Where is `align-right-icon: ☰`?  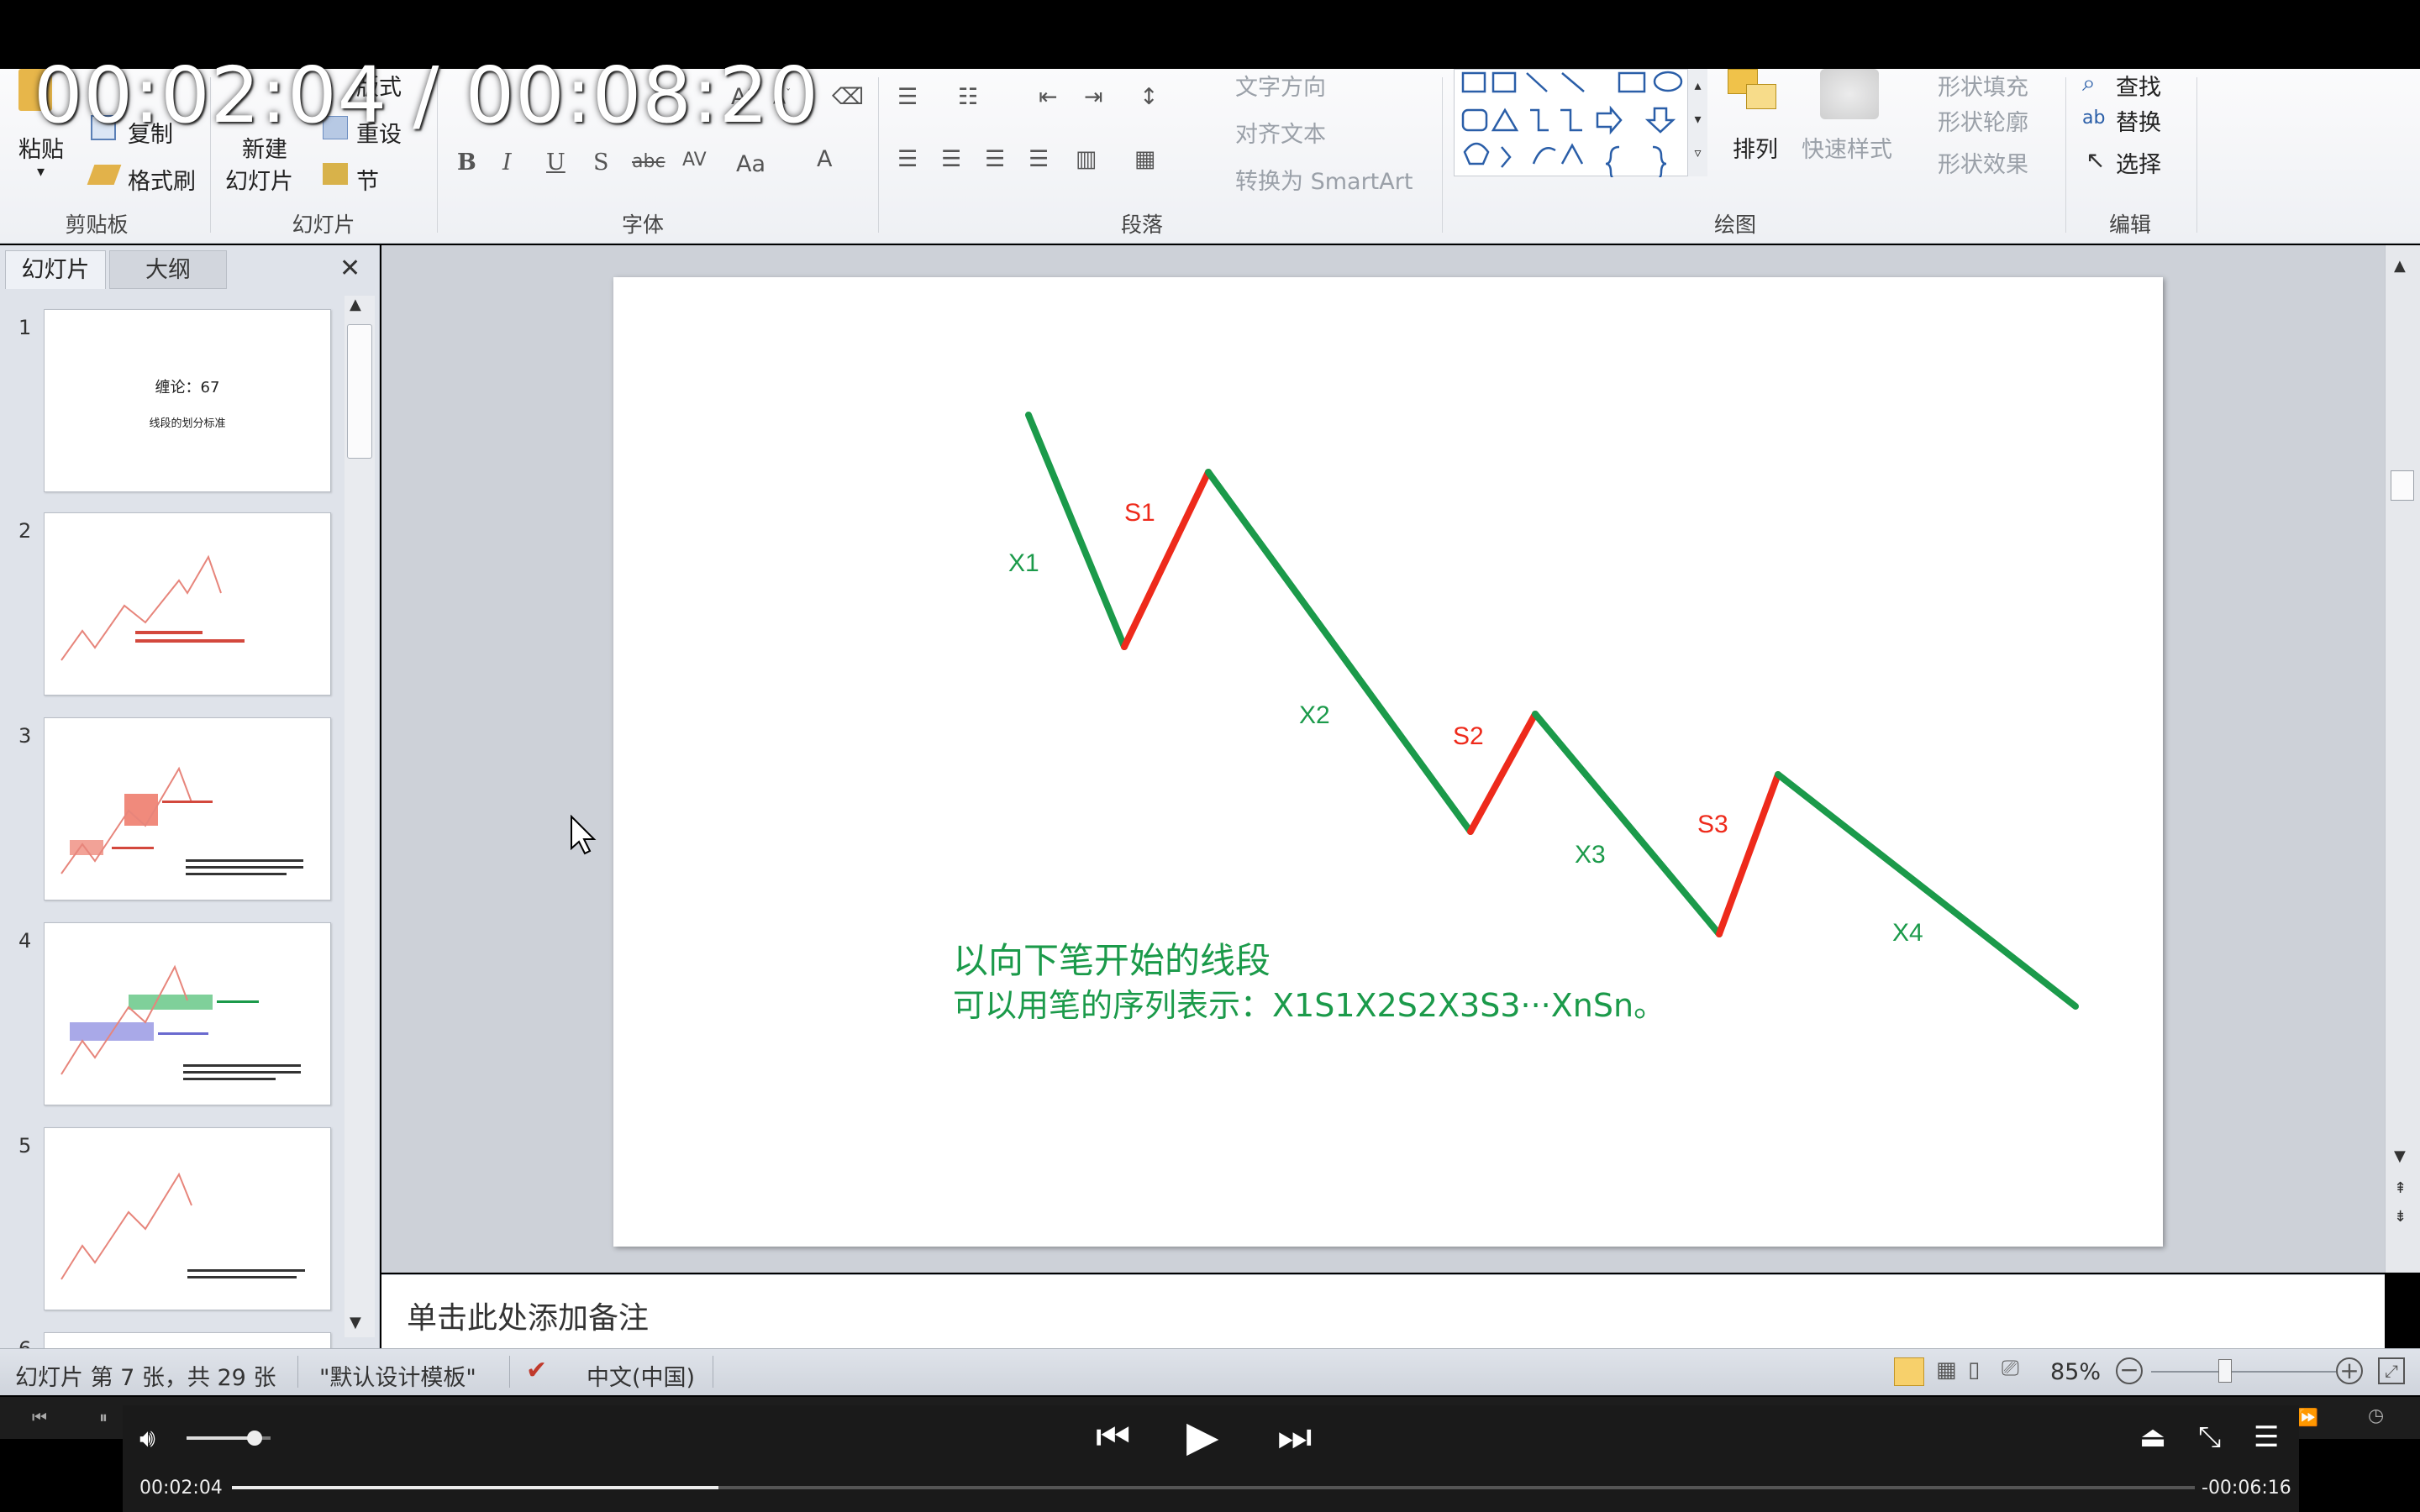
align-right-icon: ☰ is located at coordinates (995, 159).